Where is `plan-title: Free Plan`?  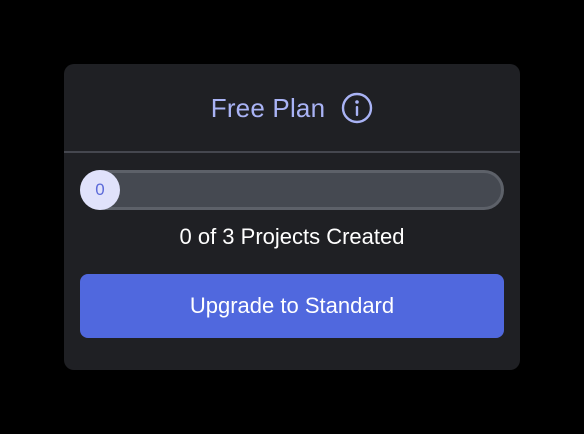 plan-title: Free Plan is located at coordinates (268, 107).